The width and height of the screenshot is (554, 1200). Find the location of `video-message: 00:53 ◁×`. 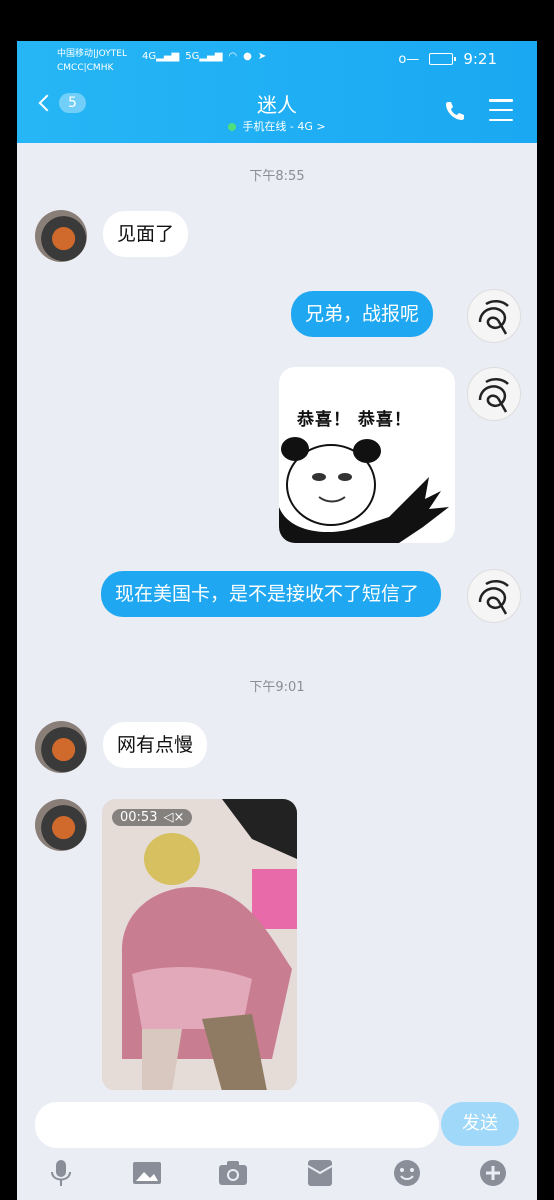

video-message: 00:53 ◁× is located at coordinates (199, 945).